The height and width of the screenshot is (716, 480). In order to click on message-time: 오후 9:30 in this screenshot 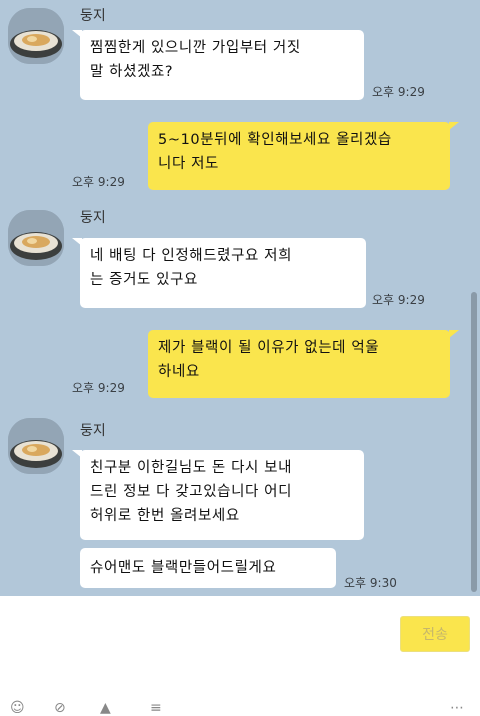, I will do `click(370, 583)`.